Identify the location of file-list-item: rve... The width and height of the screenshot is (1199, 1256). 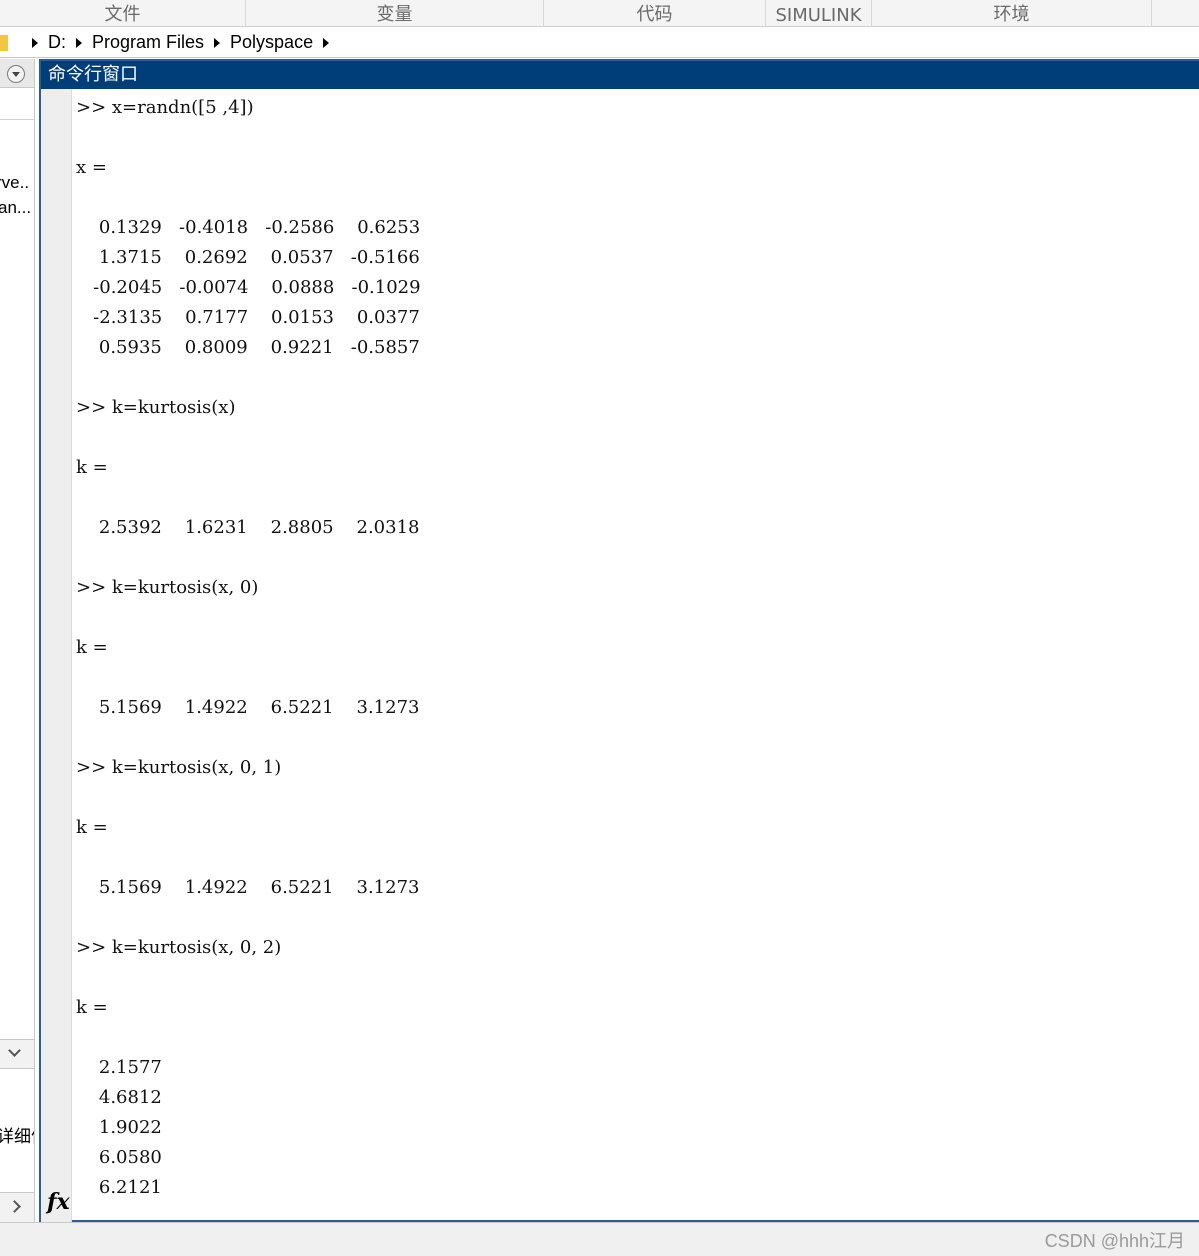
(14, 183).